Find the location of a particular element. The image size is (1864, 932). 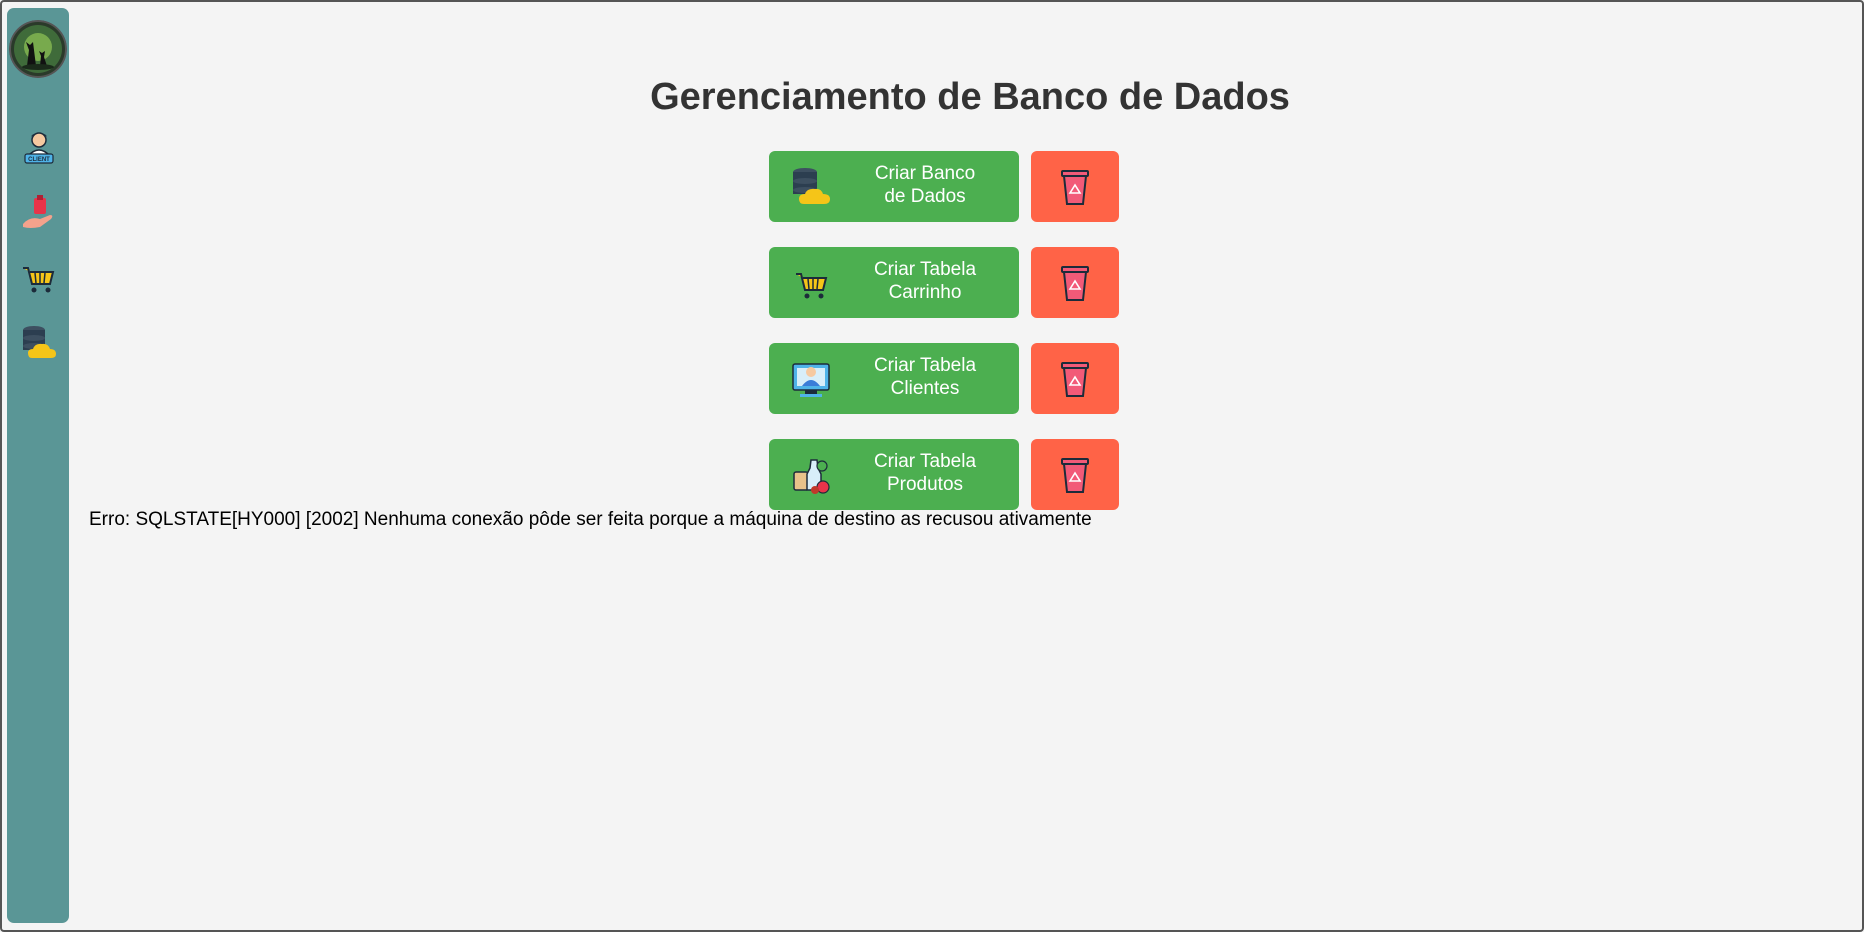

product-hand-icon is located at coordinates (38, 211).